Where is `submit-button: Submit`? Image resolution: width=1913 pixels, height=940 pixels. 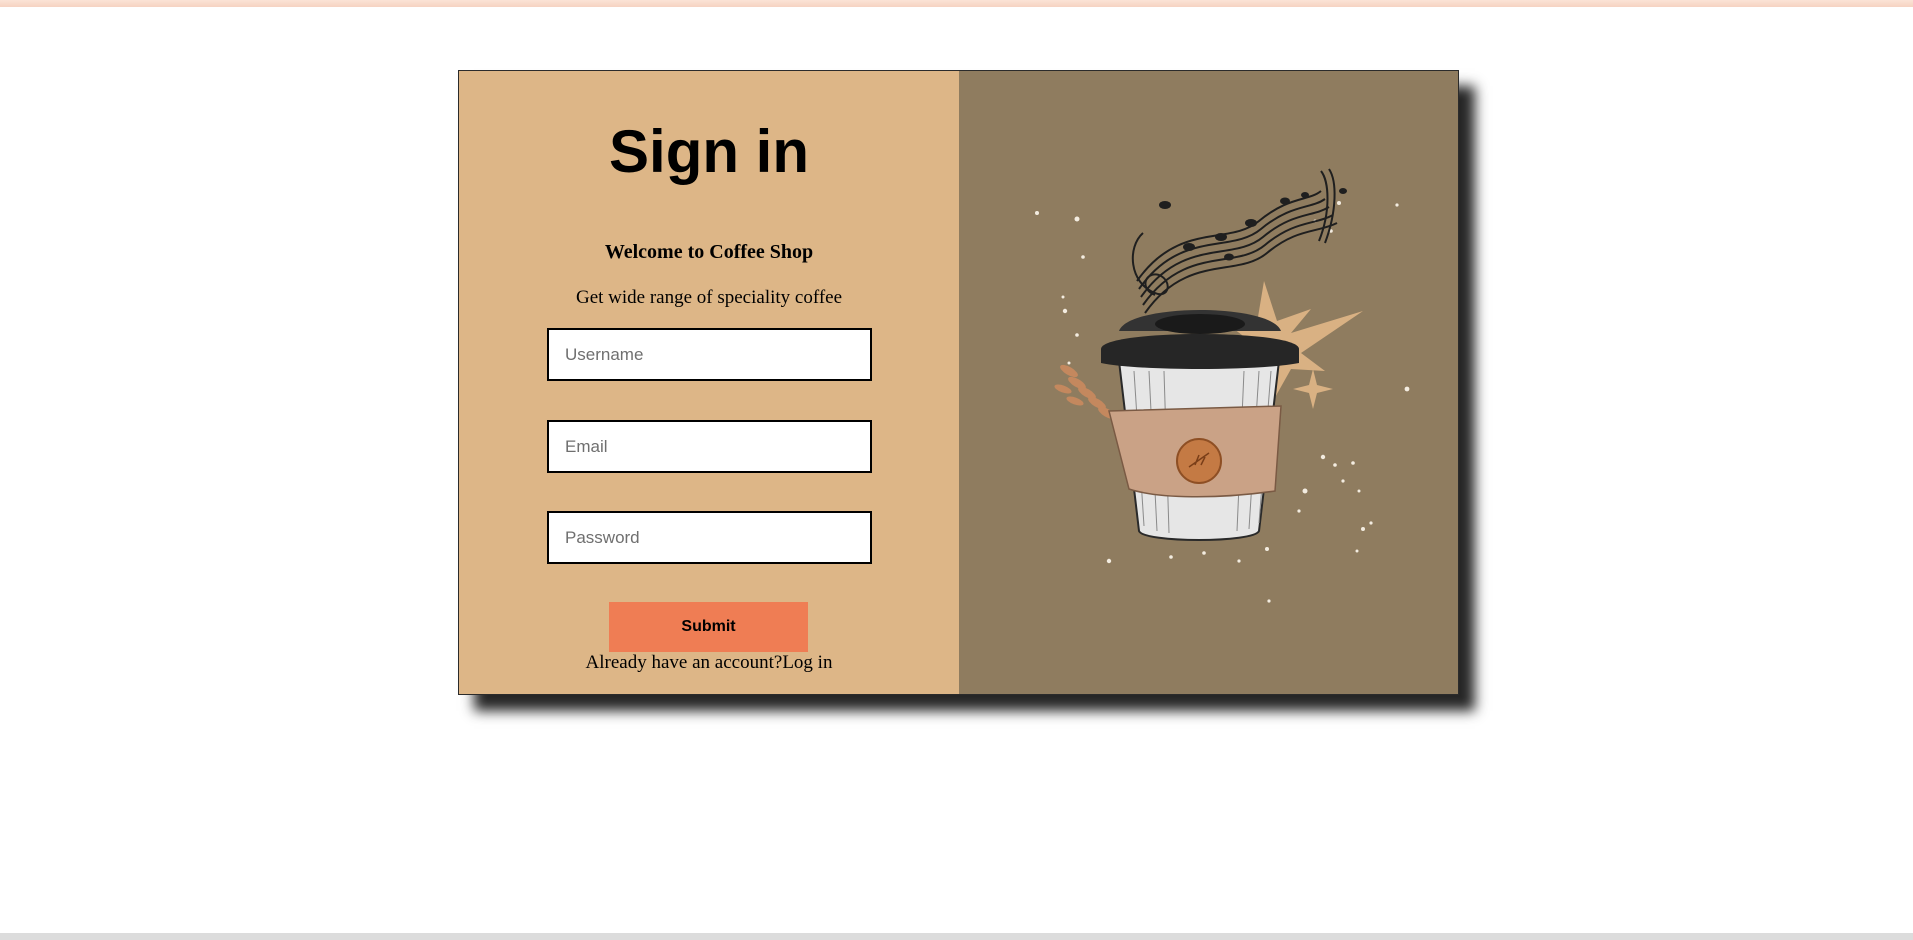 submit-button: Submit is located at coordinates (708, 627).